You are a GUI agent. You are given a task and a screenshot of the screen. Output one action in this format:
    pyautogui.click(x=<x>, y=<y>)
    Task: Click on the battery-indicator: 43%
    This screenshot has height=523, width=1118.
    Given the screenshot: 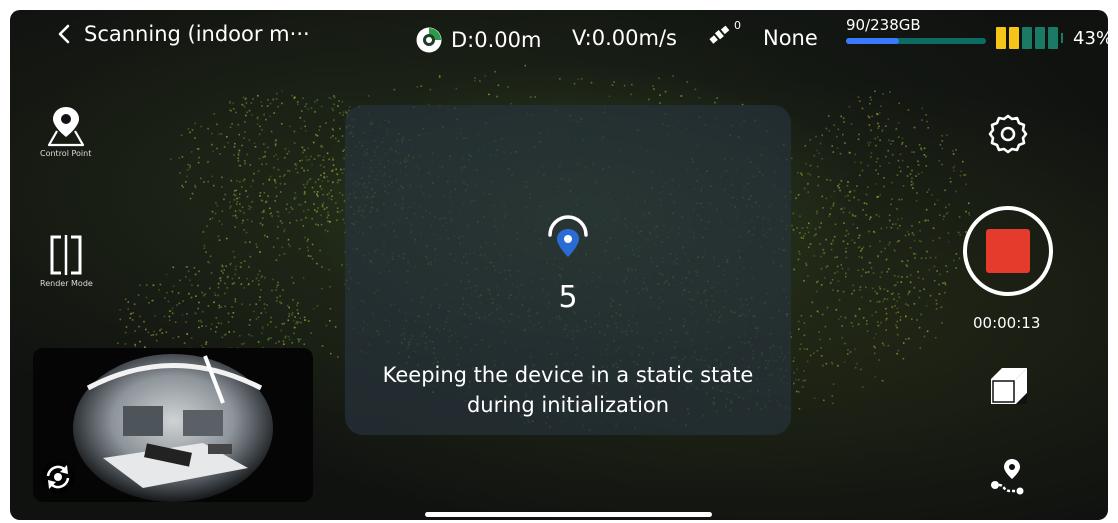 What is the action you would take?
    pyautogui.click(x=1052, y=38)
    